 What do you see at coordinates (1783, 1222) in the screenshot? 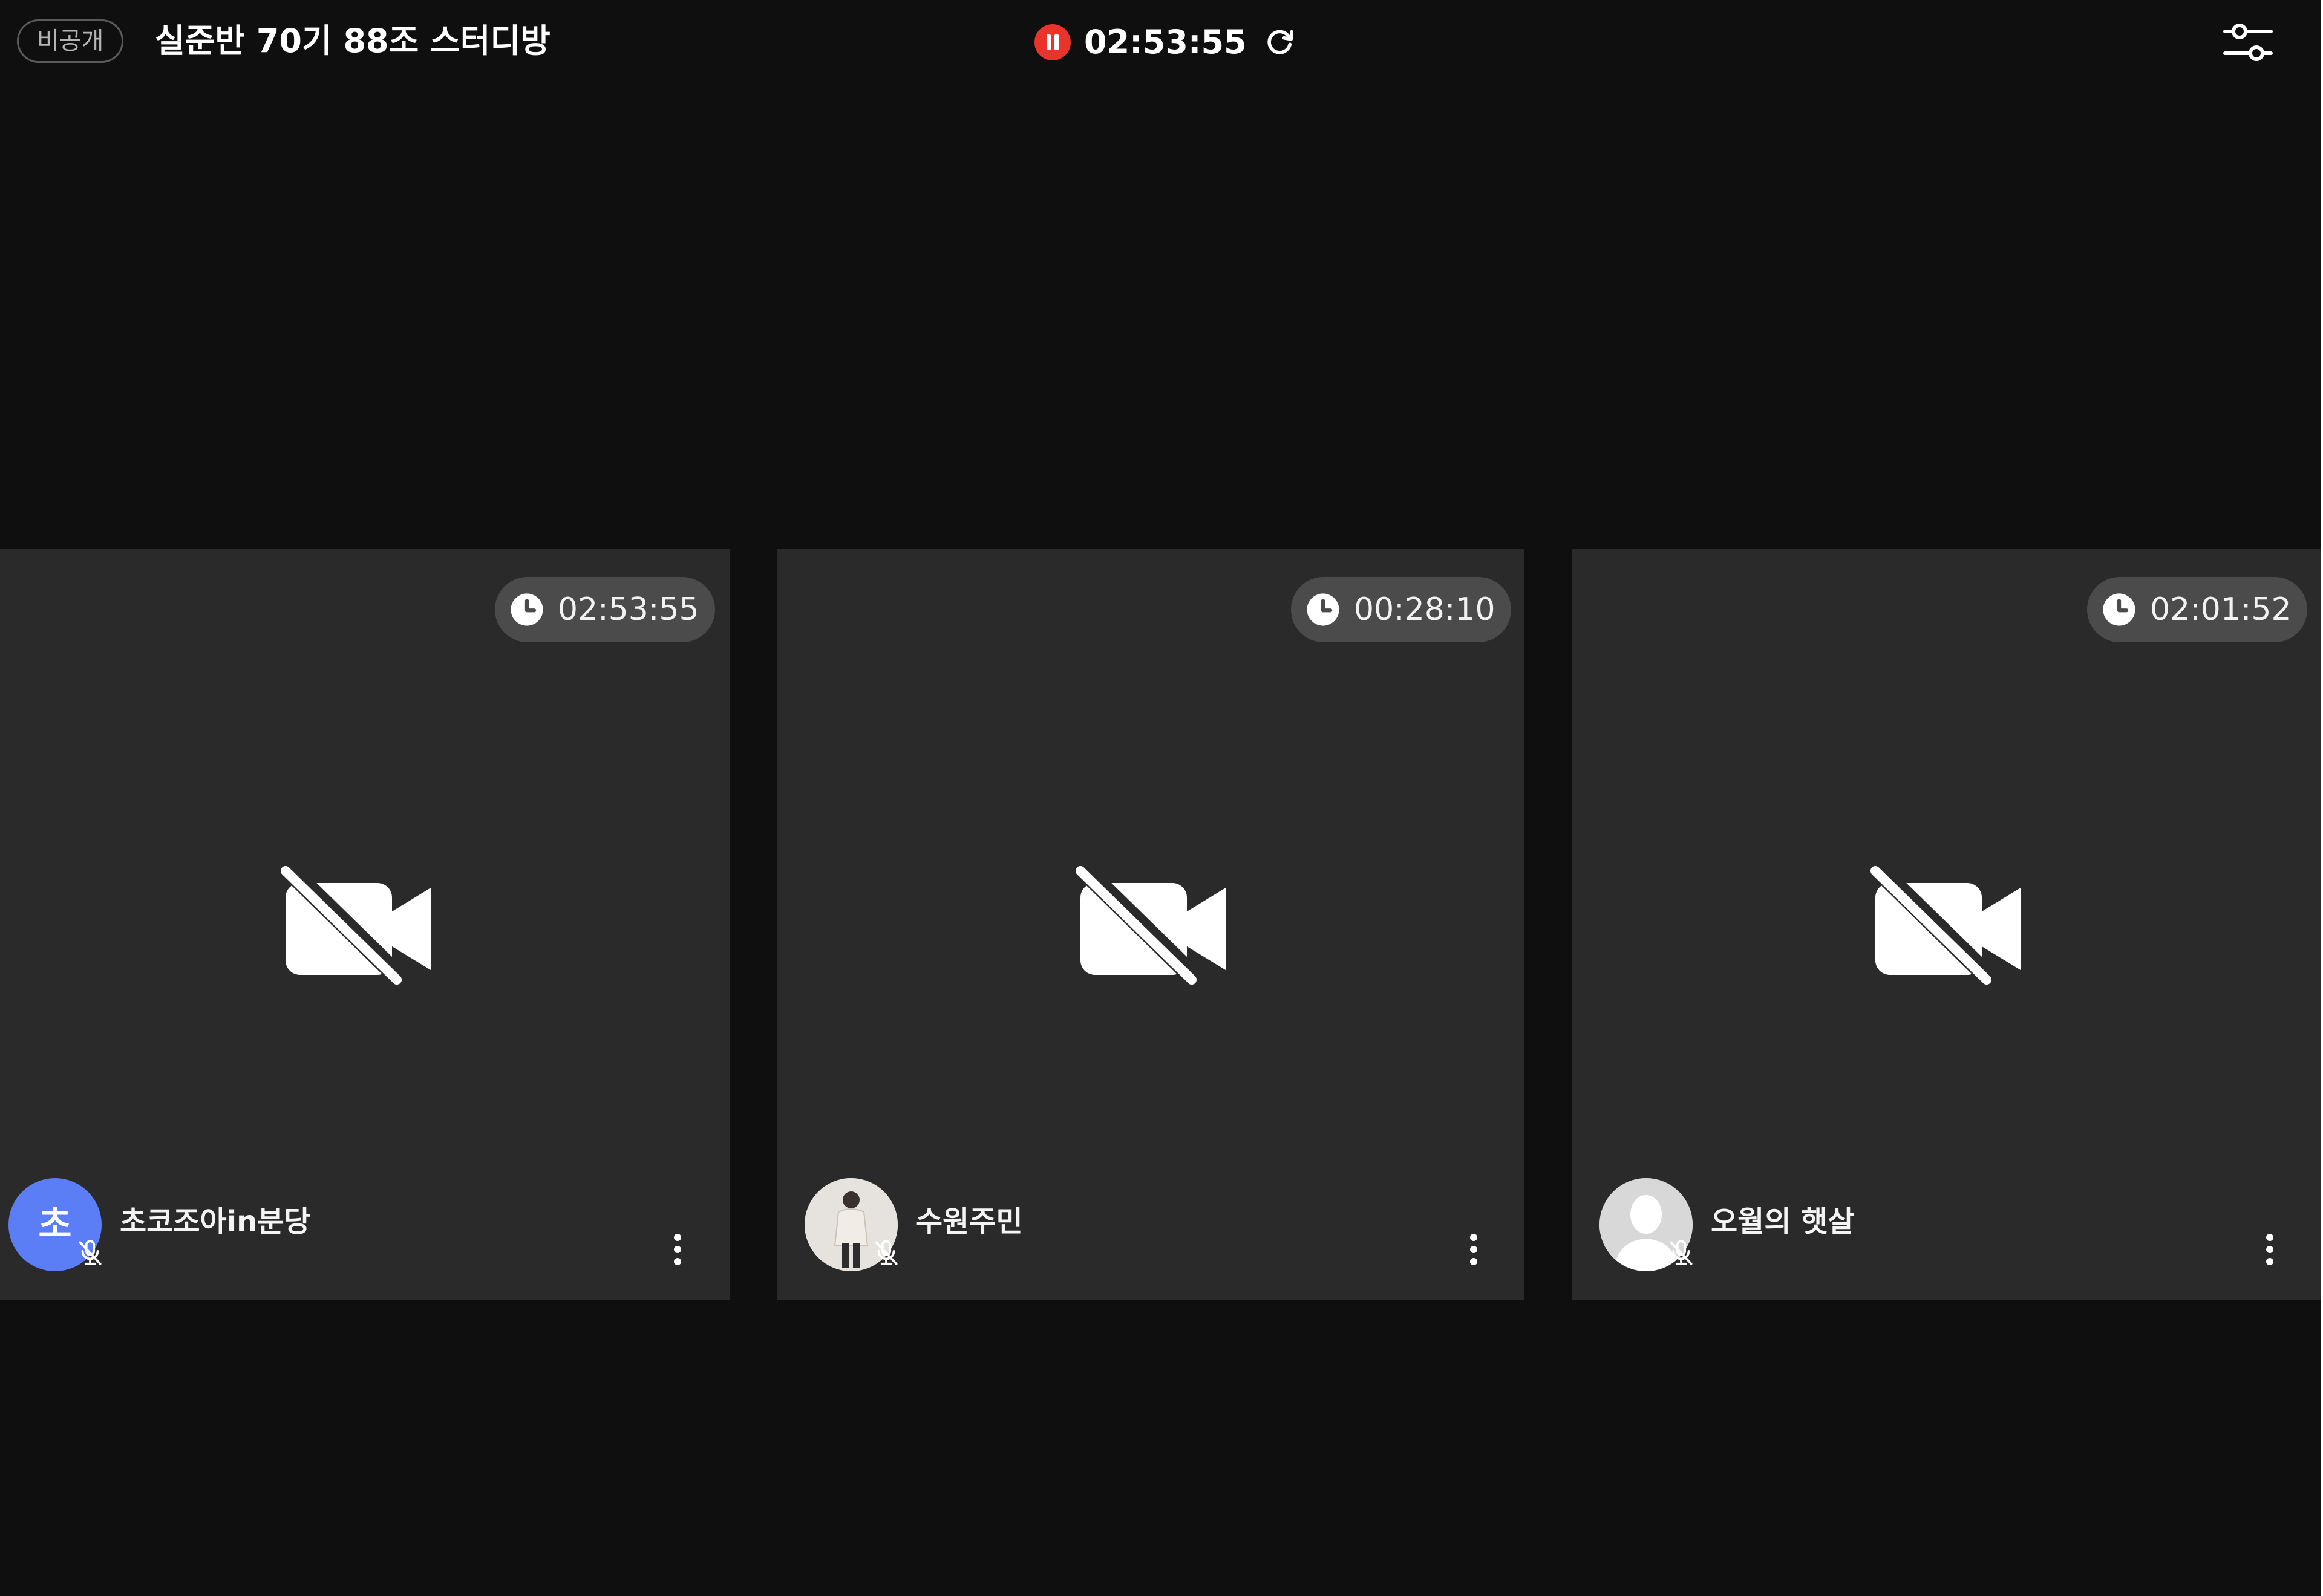
I see `participant-name: 오월의 햇살` at bounding box center [1783, 1222].